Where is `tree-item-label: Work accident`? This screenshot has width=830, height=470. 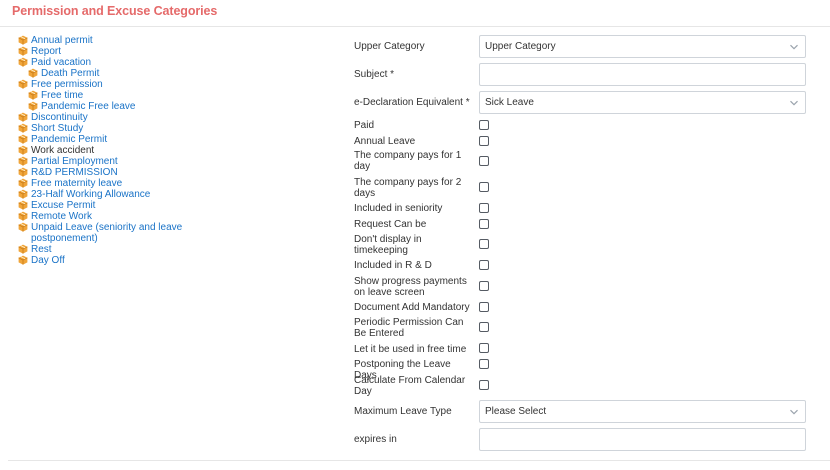
tree-item-label: Work accident is located at coordinates (63, 150).